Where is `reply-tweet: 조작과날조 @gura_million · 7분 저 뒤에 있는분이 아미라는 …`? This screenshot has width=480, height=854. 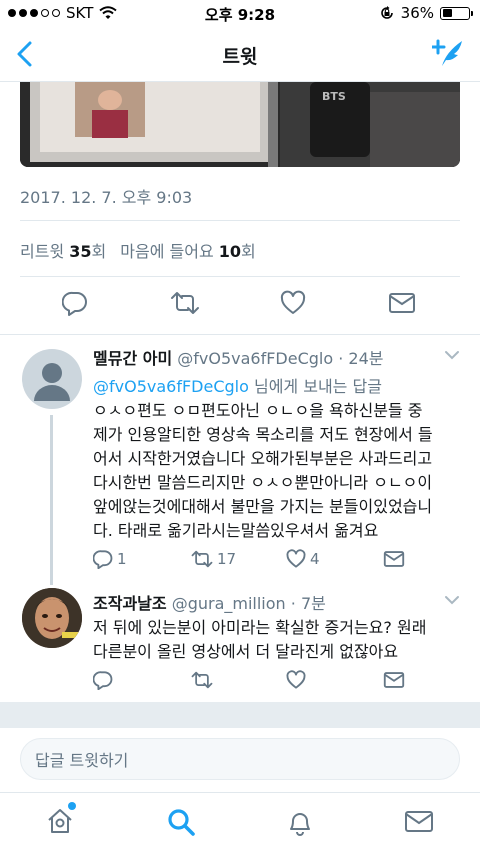
reply-tweet: 조작과날조 @gura_million · 7분 저 뒤에 있는분이 아미라는 … is located at coordinates (240, 640).